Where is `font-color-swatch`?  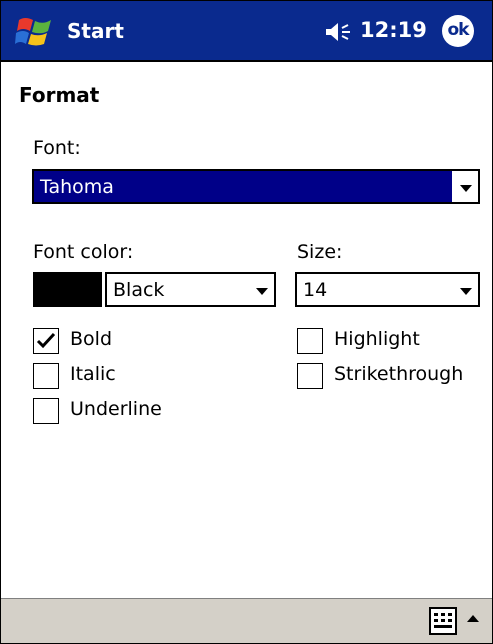 font-color-swatch is located at coordinates (67, 289).